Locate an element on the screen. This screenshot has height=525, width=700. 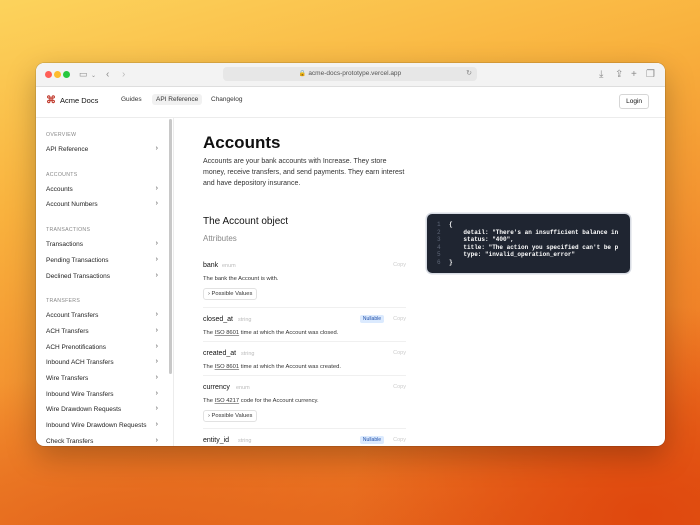
minimize-window-button is located at coordinates (57, 74).